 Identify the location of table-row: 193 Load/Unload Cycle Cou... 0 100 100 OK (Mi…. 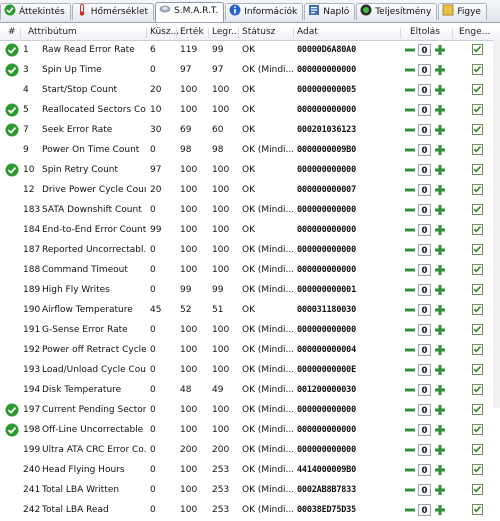
(250, 371).